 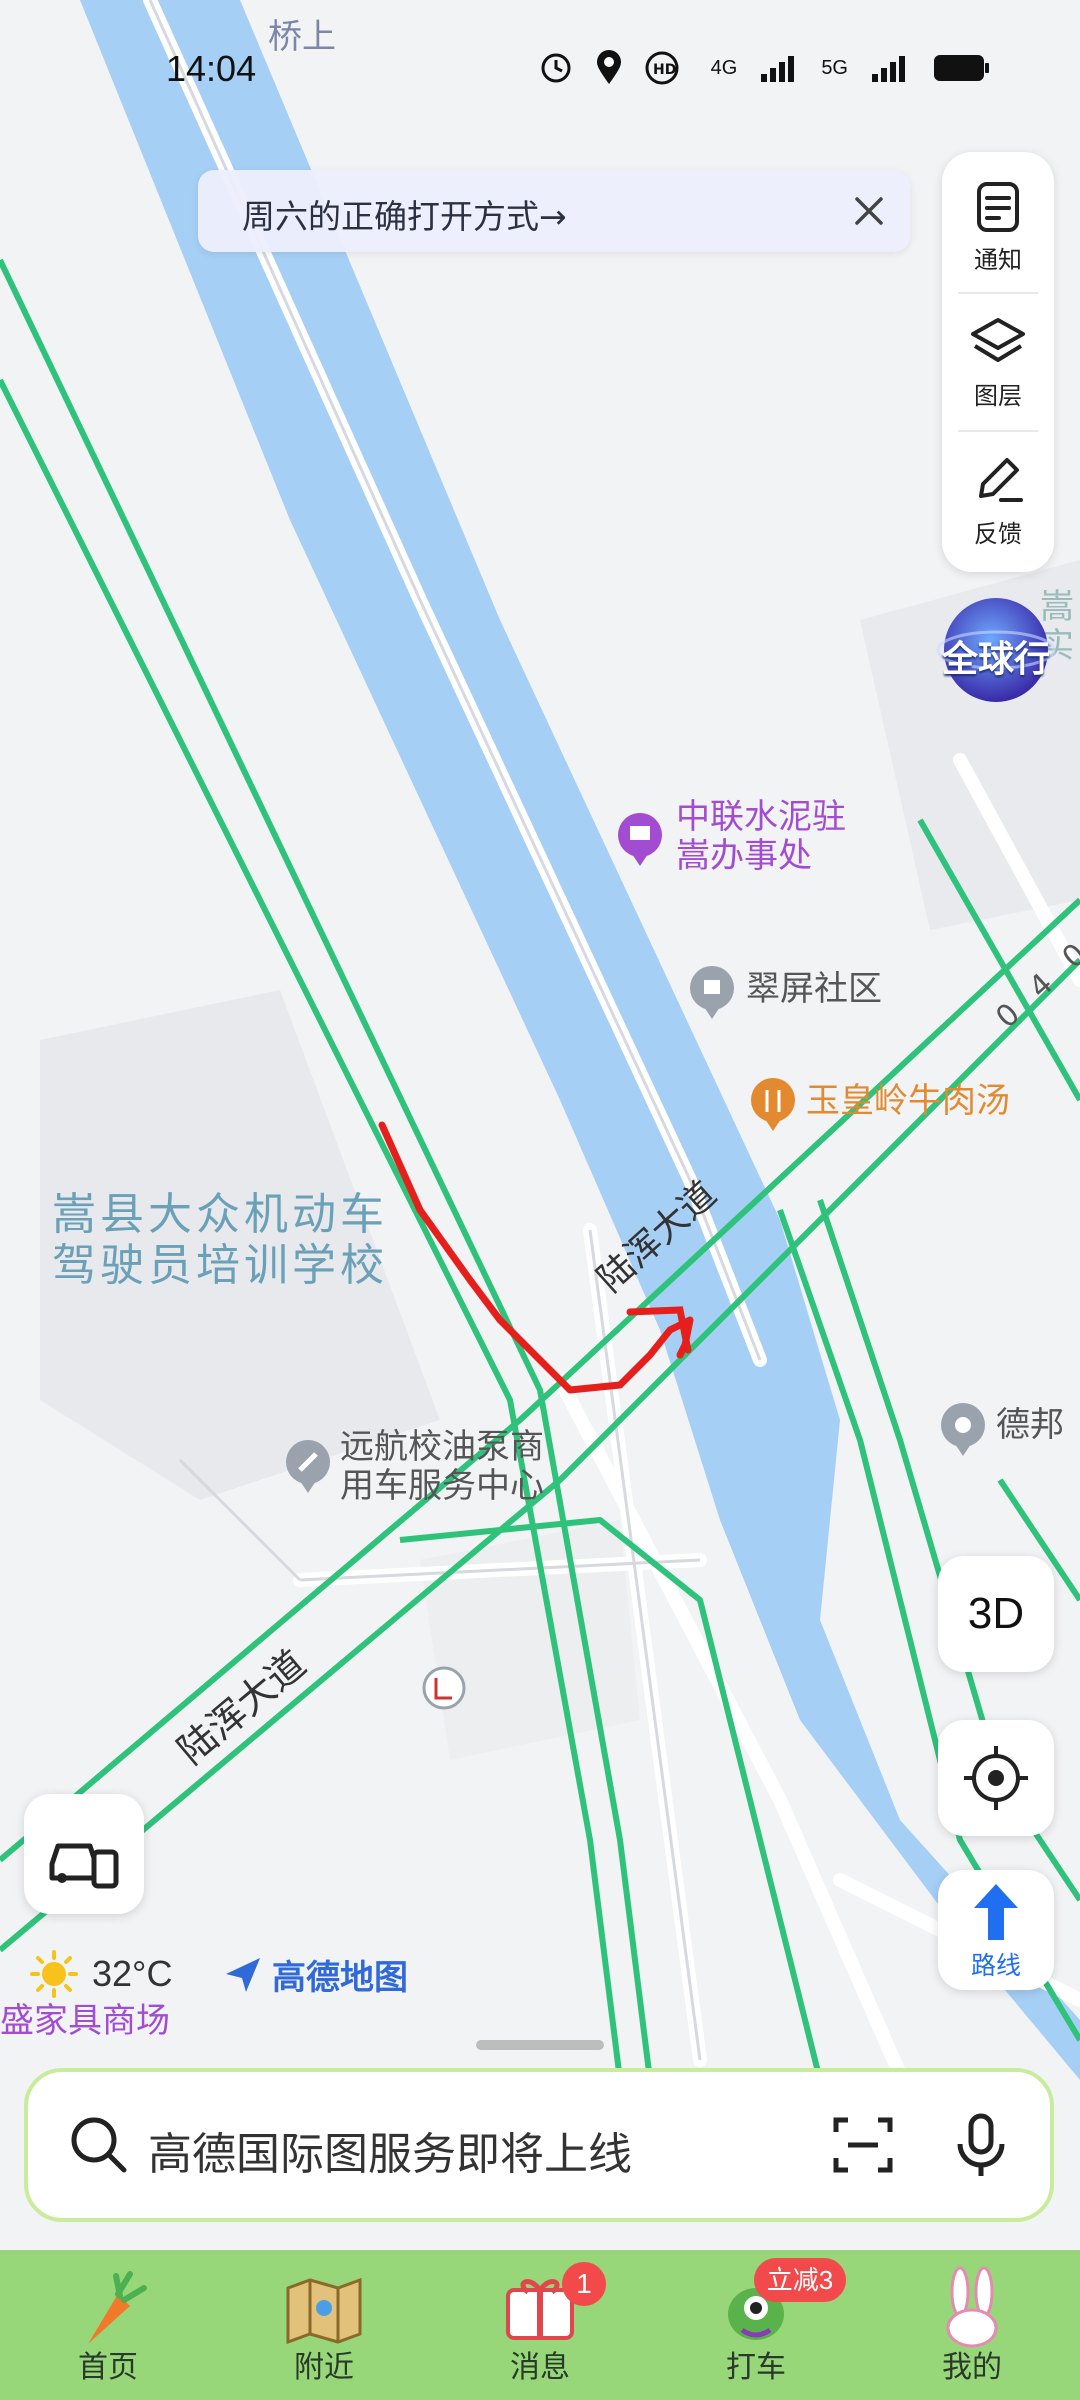 I want to click on map-label-debang: 德邦, so click(x=1030, y=1425).